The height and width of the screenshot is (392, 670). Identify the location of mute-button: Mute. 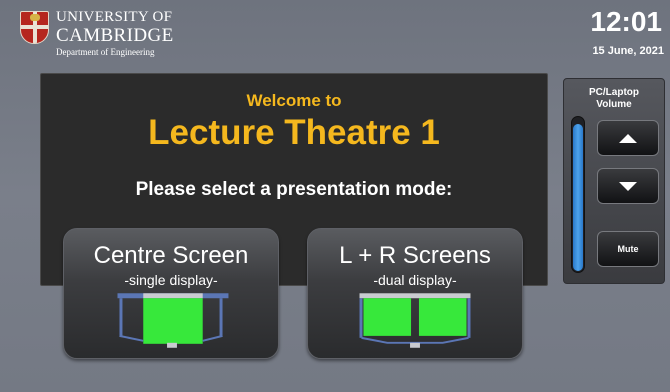
(628, 249).